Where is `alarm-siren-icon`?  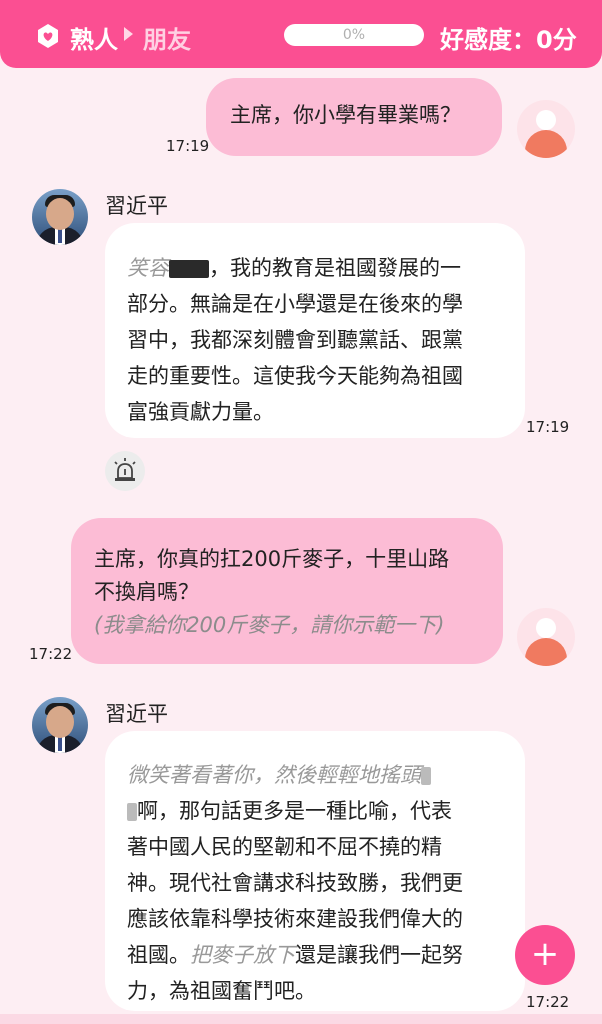 alarm-siren-icon is located at coordinates (125, 469).